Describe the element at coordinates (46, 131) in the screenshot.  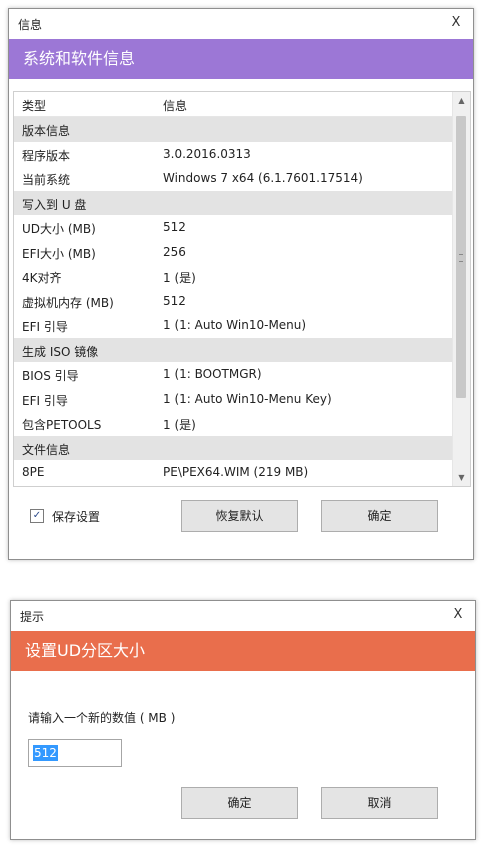
I see `section-label: 版本信息` at that location.